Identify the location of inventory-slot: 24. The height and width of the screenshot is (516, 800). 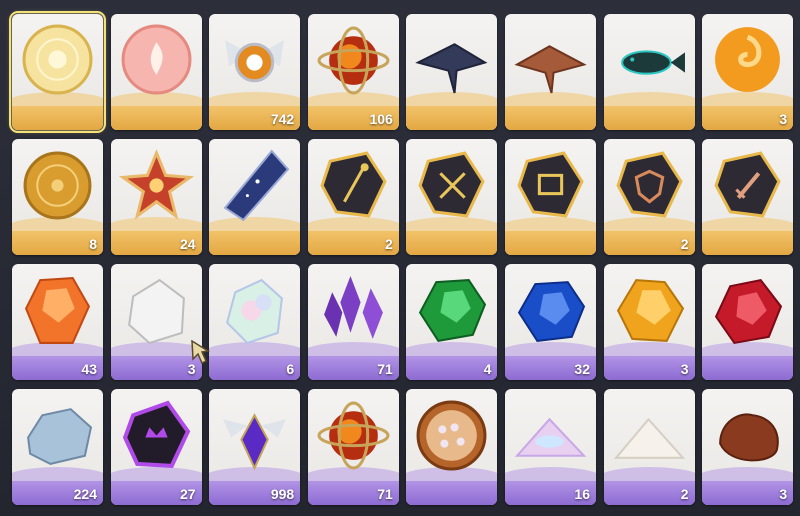
(156, 197).